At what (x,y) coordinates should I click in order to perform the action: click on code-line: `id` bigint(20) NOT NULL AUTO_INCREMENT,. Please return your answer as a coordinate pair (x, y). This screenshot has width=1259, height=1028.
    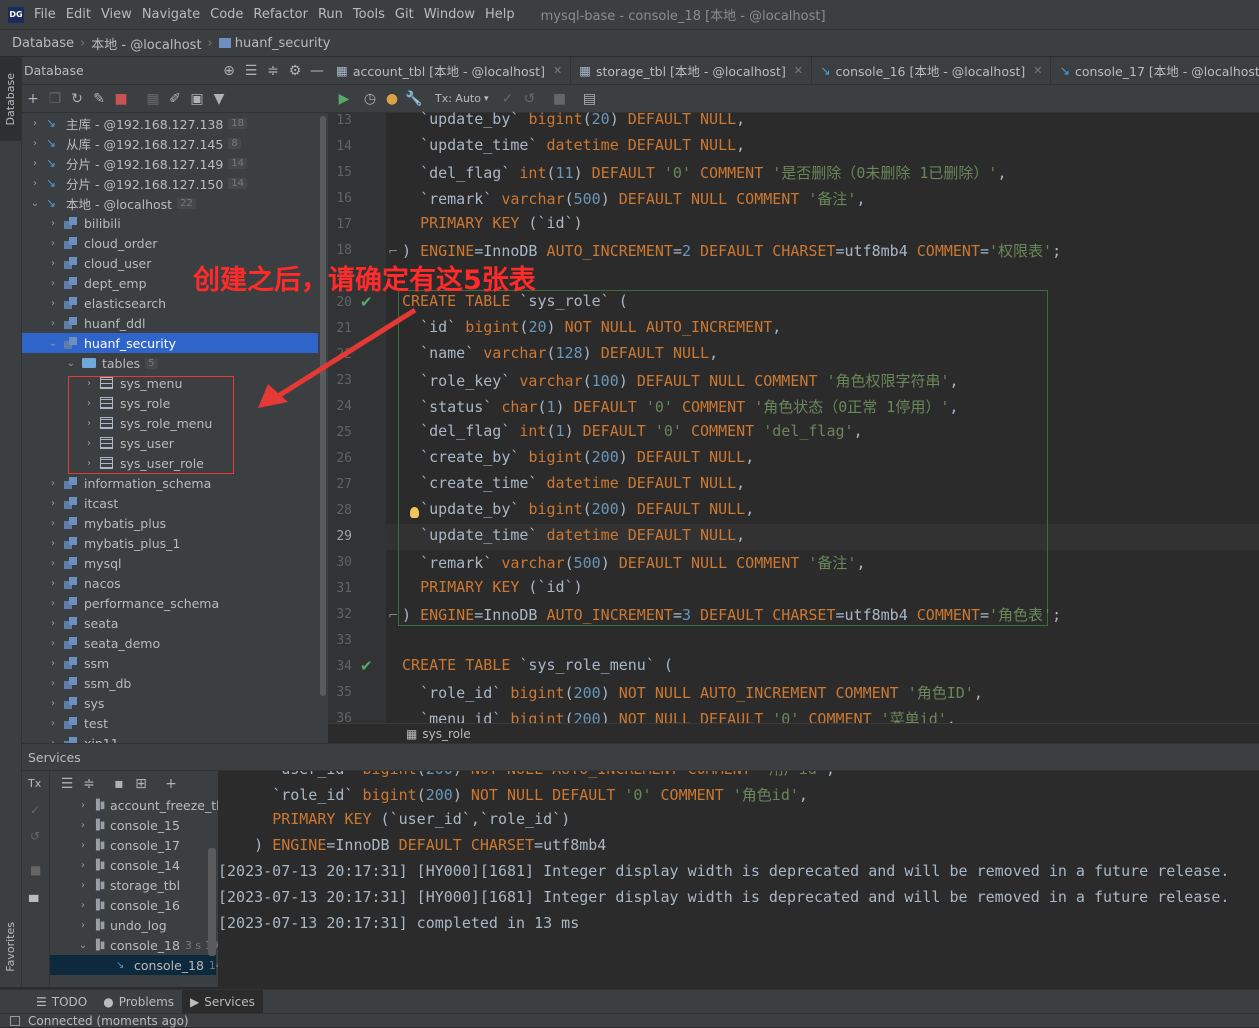
    Looking at the image, I should click on (591, 327).